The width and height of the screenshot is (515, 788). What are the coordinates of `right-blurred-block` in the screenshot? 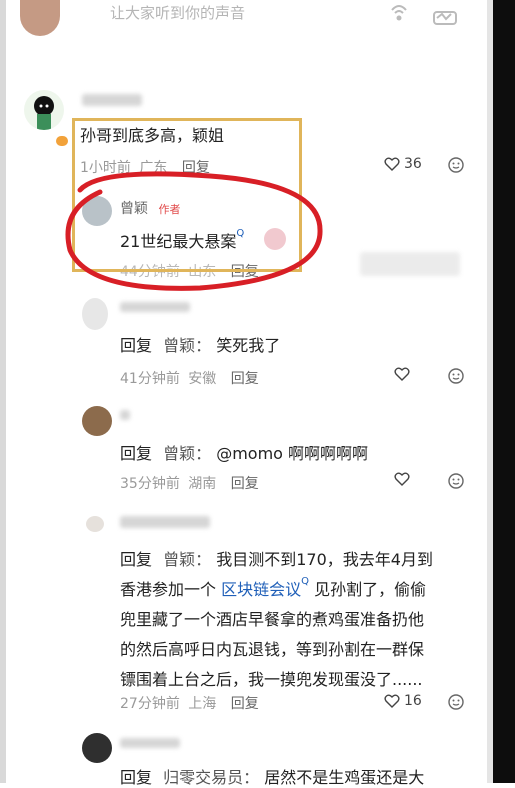 It's located at (410, 264).